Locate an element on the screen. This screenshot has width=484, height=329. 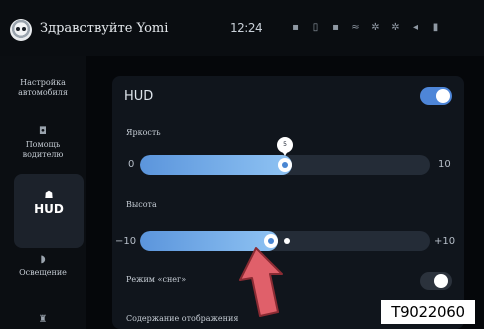
brightness-fill is located at coordinates (216, 165).